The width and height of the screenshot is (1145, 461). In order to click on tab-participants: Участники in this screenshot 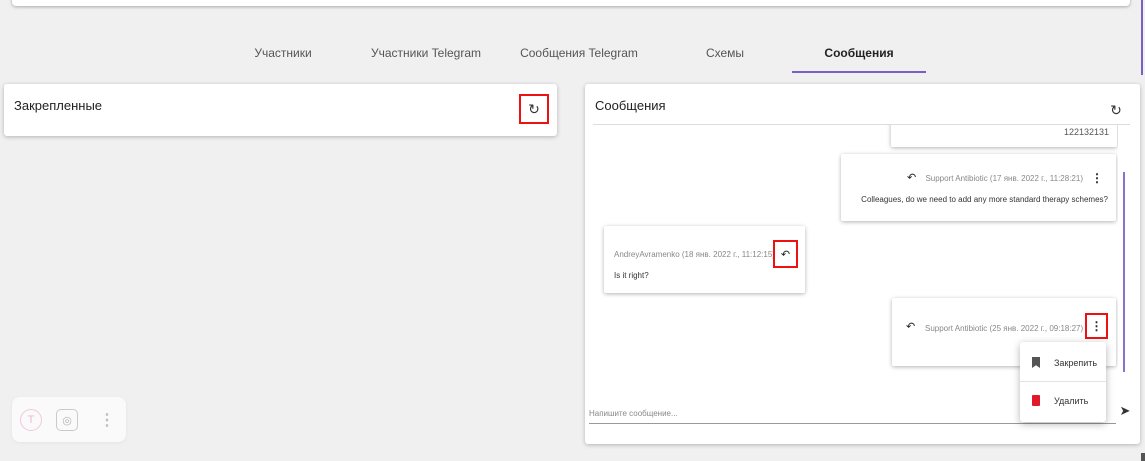, I will do `click(283, 56)`.